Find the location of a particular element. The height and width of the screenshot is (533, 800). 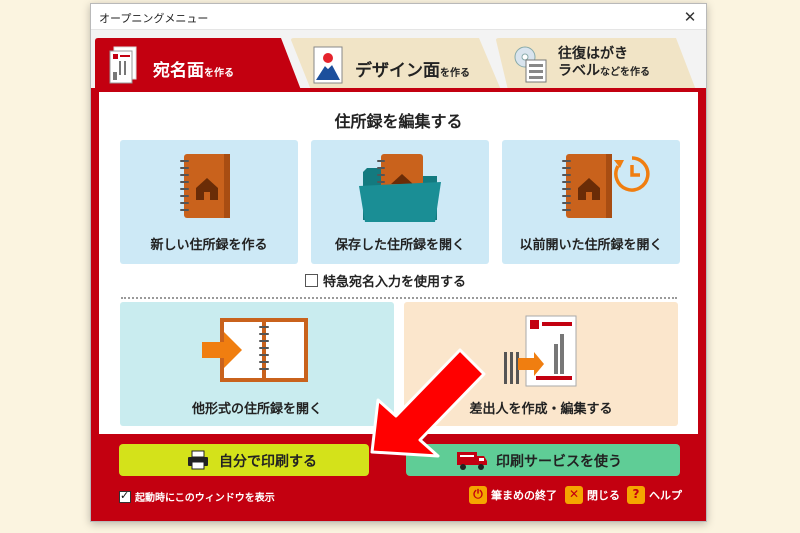

help-label: ヘルプ is located at coordinates (665, 495).